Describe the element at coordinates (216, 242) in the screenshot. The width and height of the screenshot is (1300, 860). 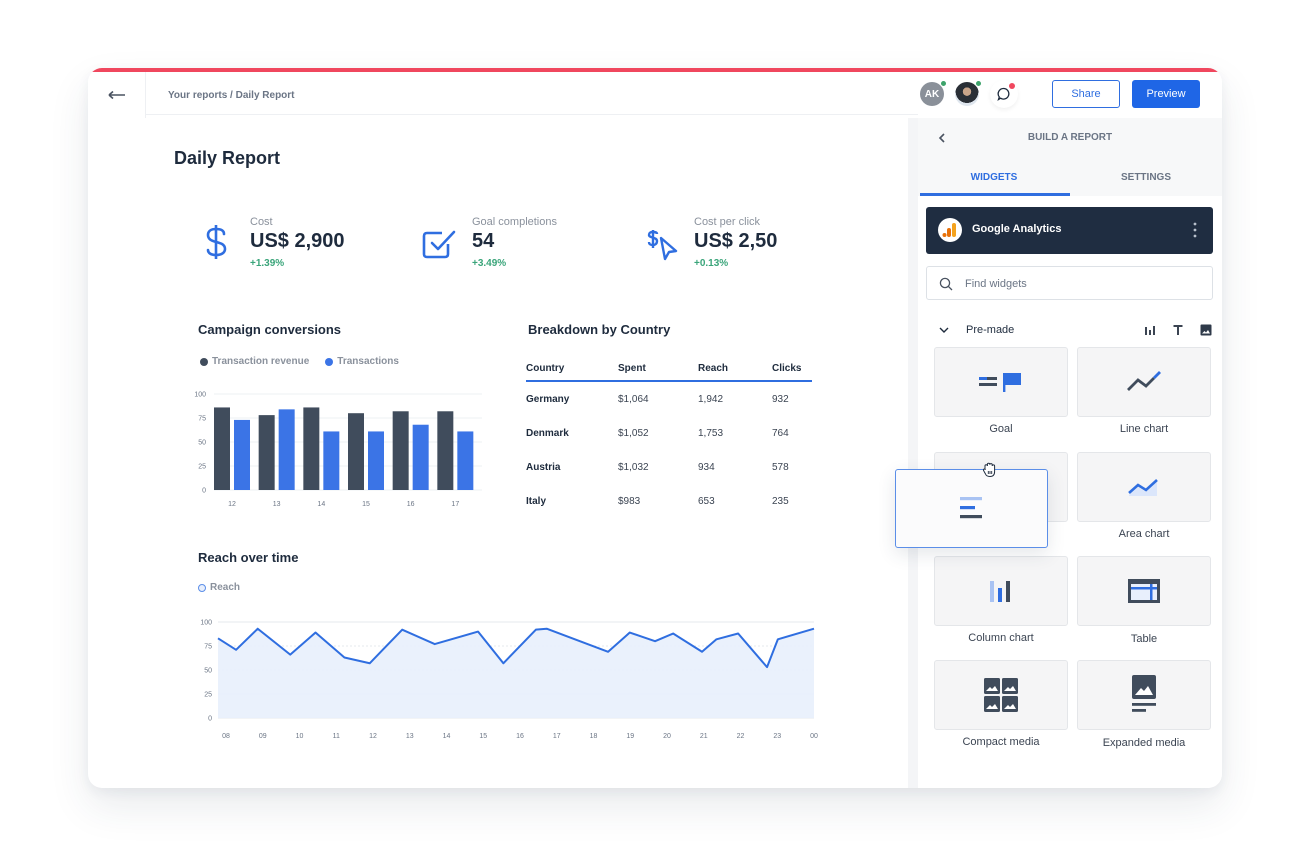
I see `dollar-icon` at that location.